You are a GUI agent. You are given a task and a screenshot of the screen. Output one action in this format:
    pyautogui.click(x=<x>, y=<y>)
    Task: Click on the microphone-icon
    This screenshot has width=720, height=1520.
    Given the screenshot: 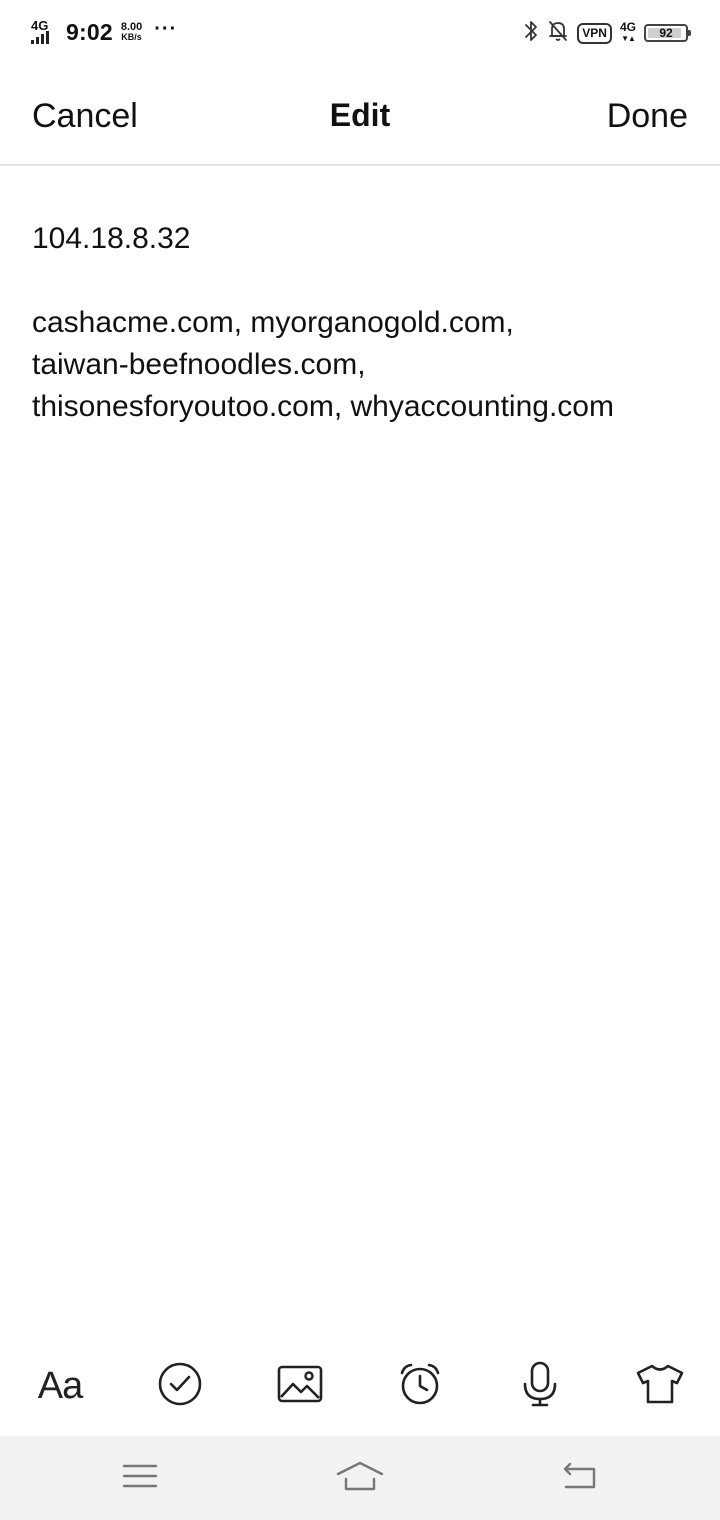 What is the action you would take?
    pyautogui.click(x=540, y=1386)
    